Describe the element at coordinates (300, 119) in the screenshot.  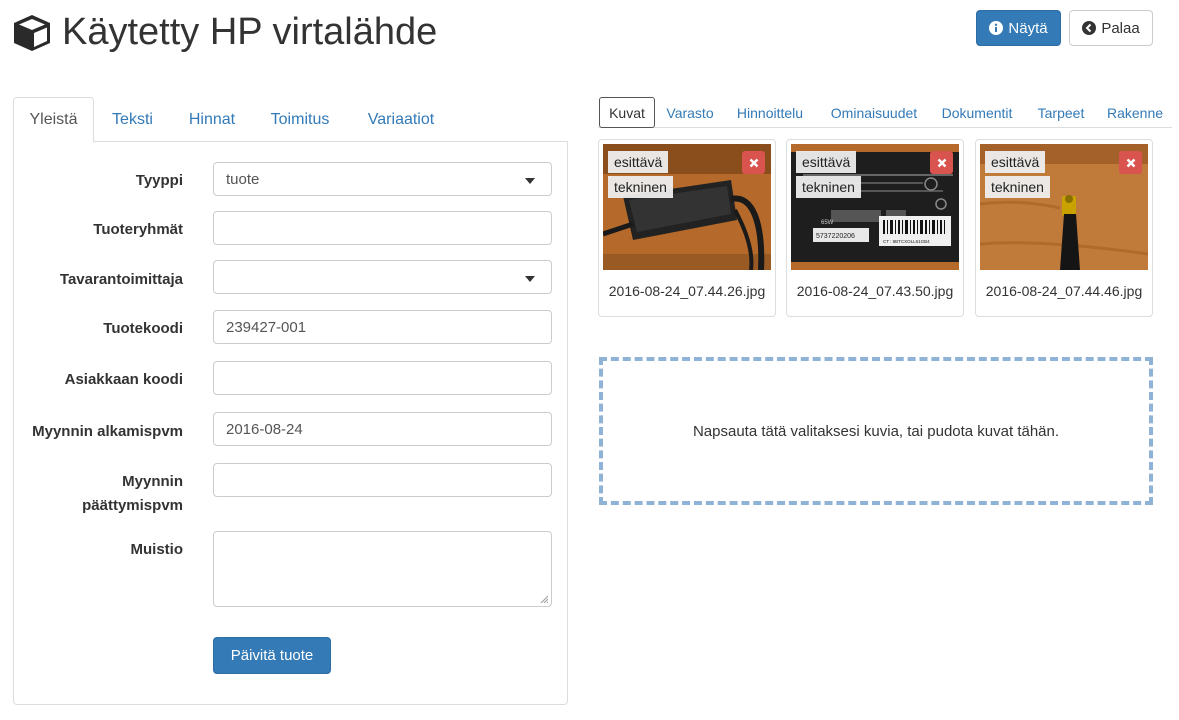
I see `tab-delivery: Toimitus` at that location.